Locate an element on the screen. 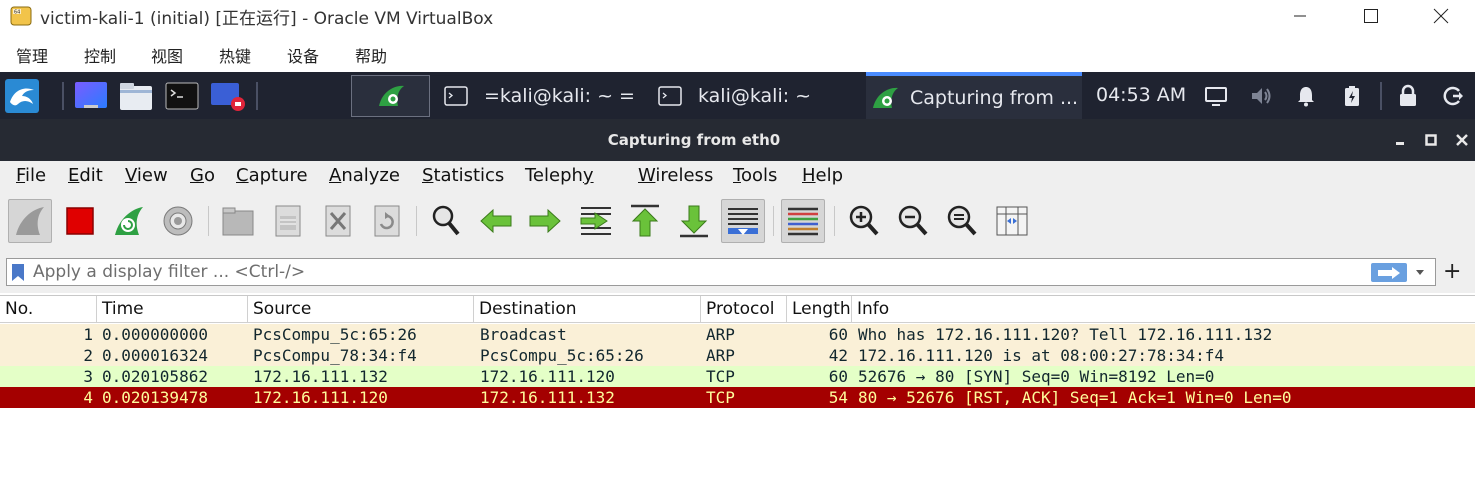 The width and height of the screenshot is (1475, 479). maximize-button is located at coordinates (1371, 16).